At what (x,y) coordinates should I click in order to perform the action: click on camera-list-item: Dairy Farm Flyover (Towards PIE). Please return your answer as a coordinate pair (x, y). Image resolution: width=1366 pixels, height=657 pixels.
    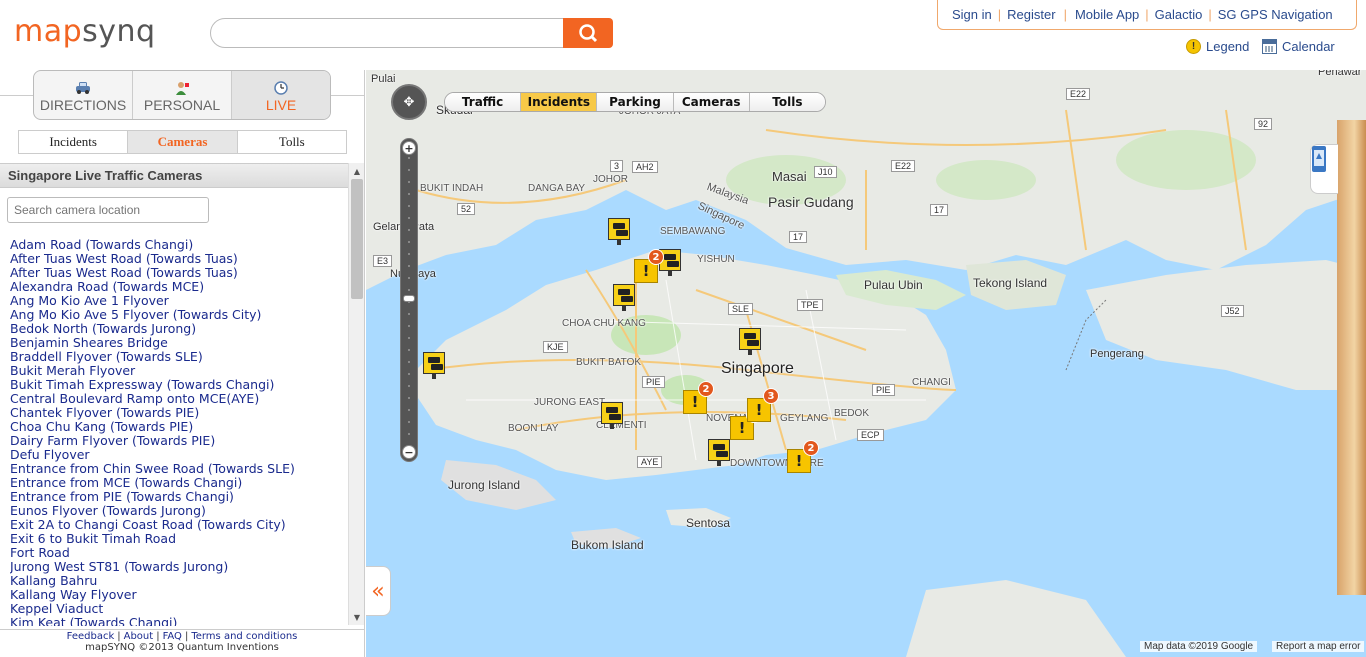
    Looking at the image, I should click on (175, 441).